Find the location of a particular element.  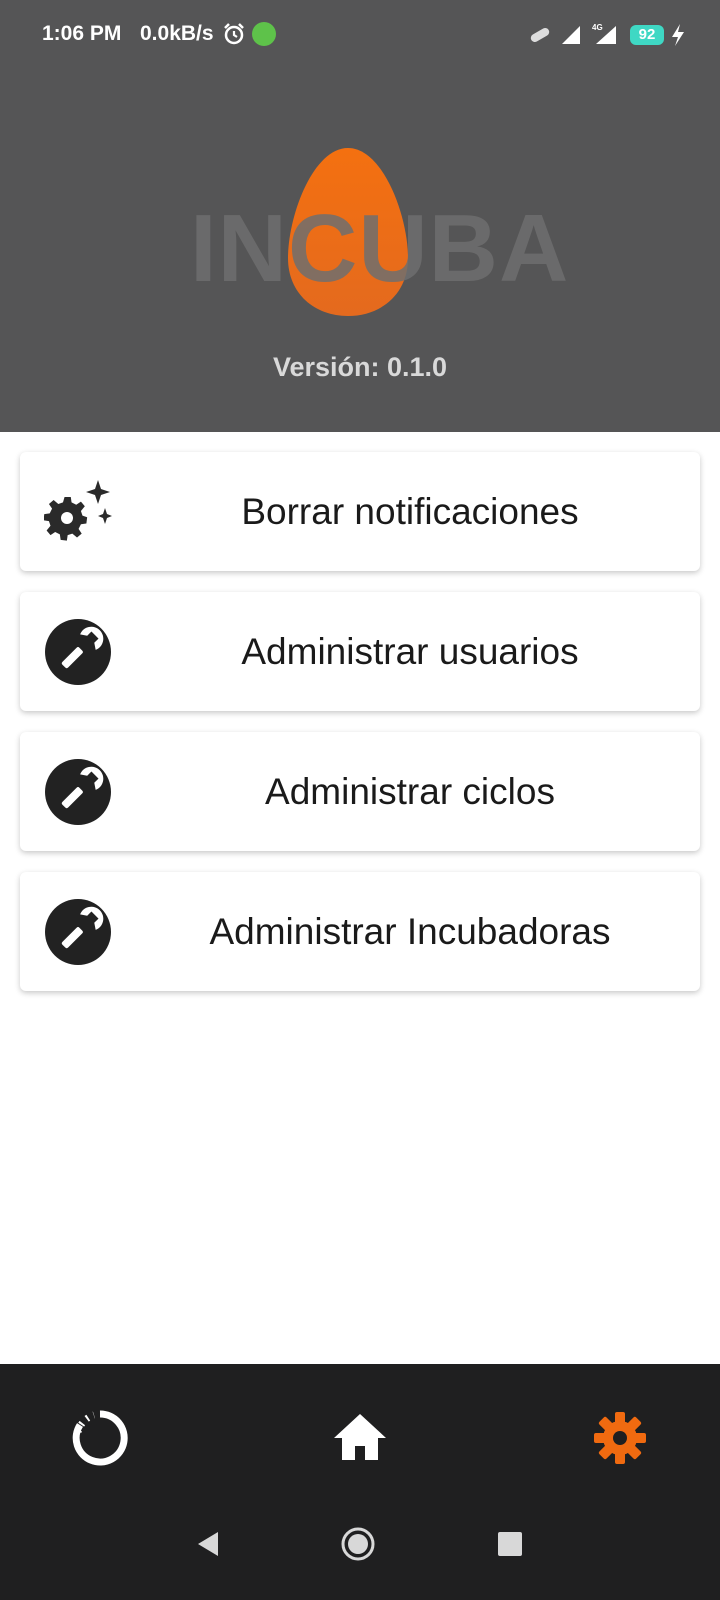

alarm-icon is located at coordinates (234, 34).